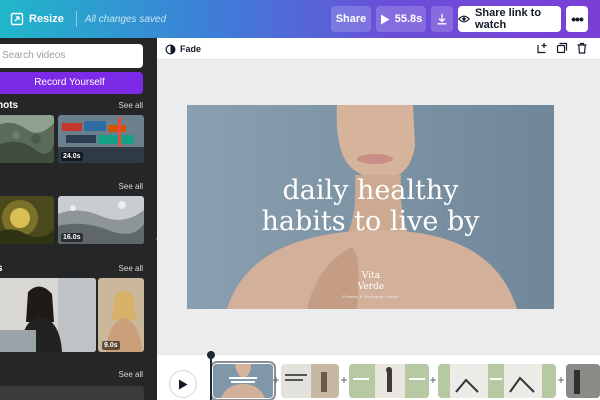 Image resolution: width=600 pixels, height=400 pixels. I want to click on video-thumbnail: 24.0s, so click(101, 139).